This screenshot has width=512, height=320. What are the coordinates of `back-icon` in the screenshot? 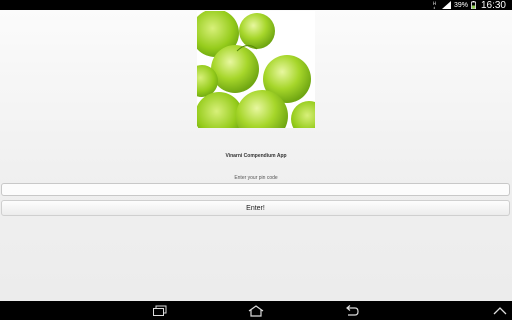 It's located at (352, 310).